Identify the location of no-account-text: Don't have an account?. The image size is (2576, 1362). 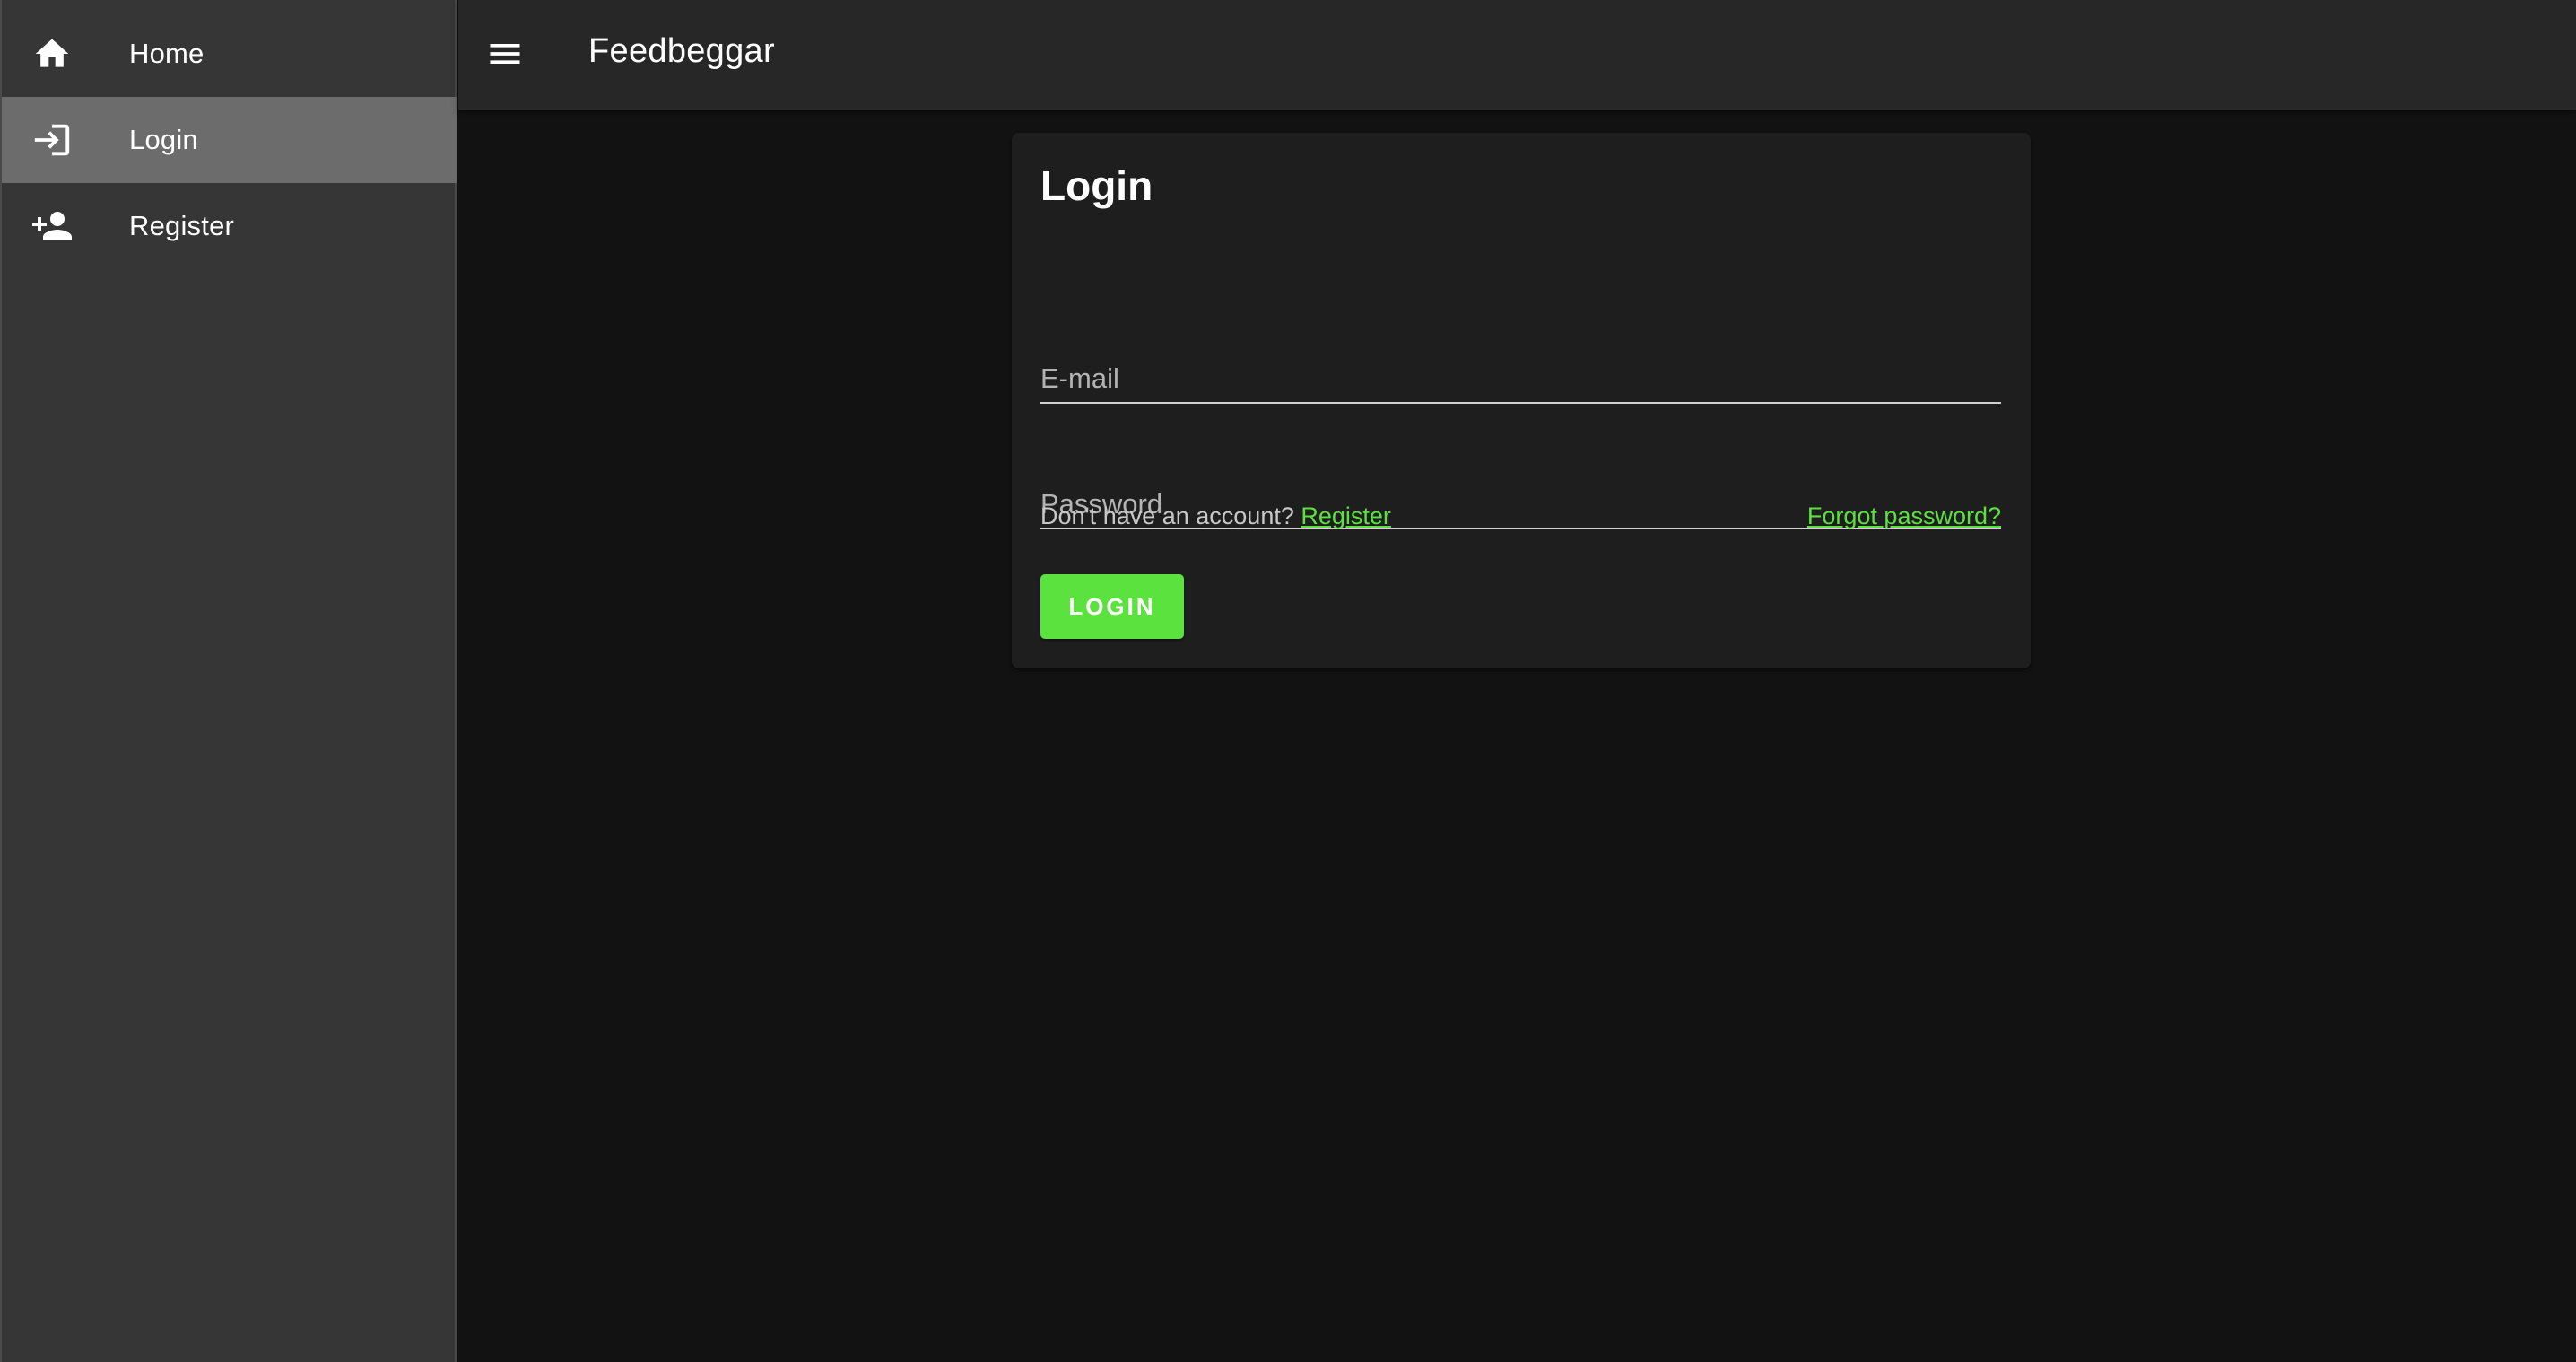
(1167, 515).